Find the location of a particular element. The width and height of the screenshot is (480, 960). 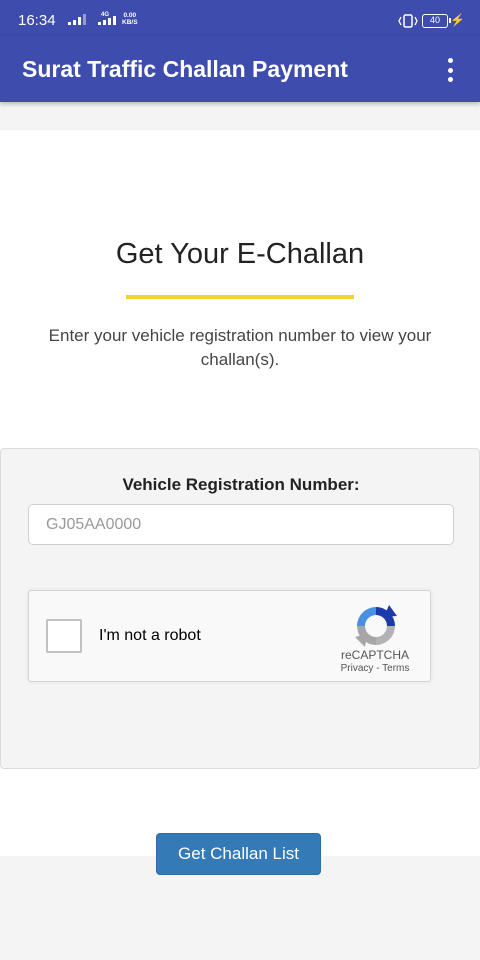

recaptcha-brand: reCAPTCHA is located at coordinates (374, 655).